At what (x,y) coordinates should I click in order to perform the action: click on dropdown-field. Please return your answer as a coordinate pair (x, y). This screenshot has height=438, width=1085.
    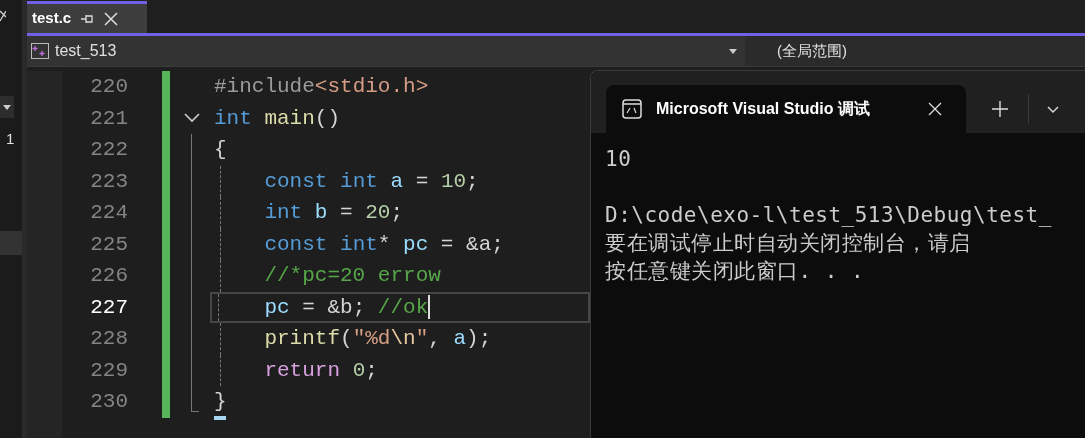
    Looking at the image, I should click on (7, 107).